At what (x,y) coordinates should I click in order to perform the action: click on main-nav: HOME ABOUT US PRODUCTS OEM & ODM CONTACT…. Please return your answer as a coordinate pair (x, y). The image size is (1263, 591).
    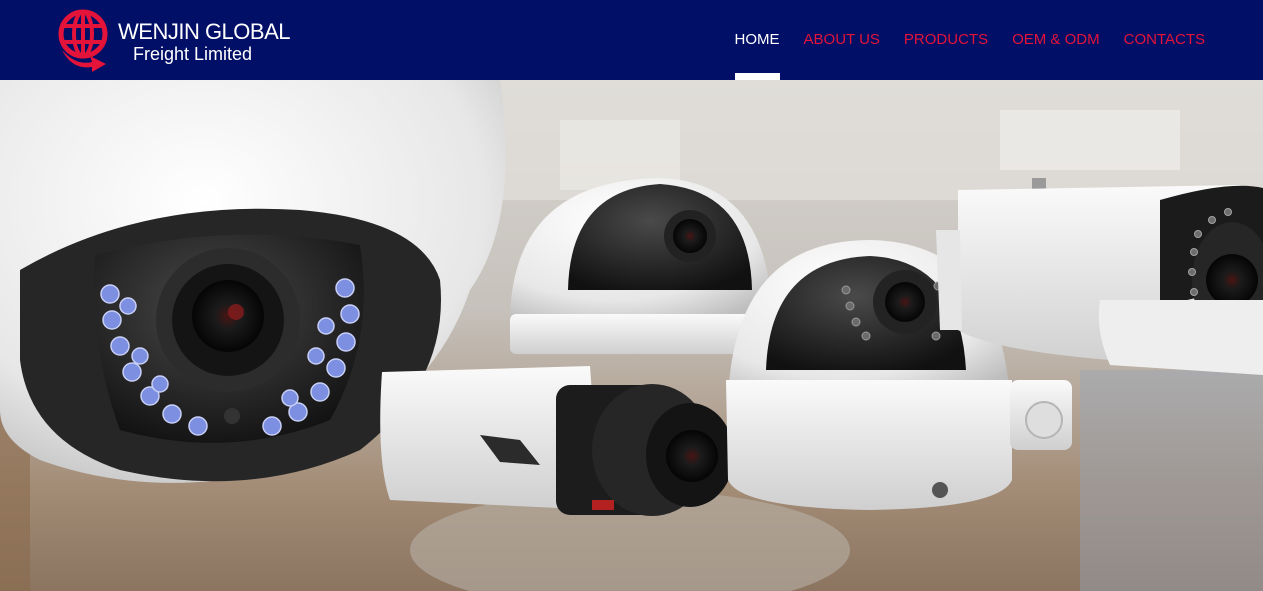
    Looking at the image, I should click on (970, 40).